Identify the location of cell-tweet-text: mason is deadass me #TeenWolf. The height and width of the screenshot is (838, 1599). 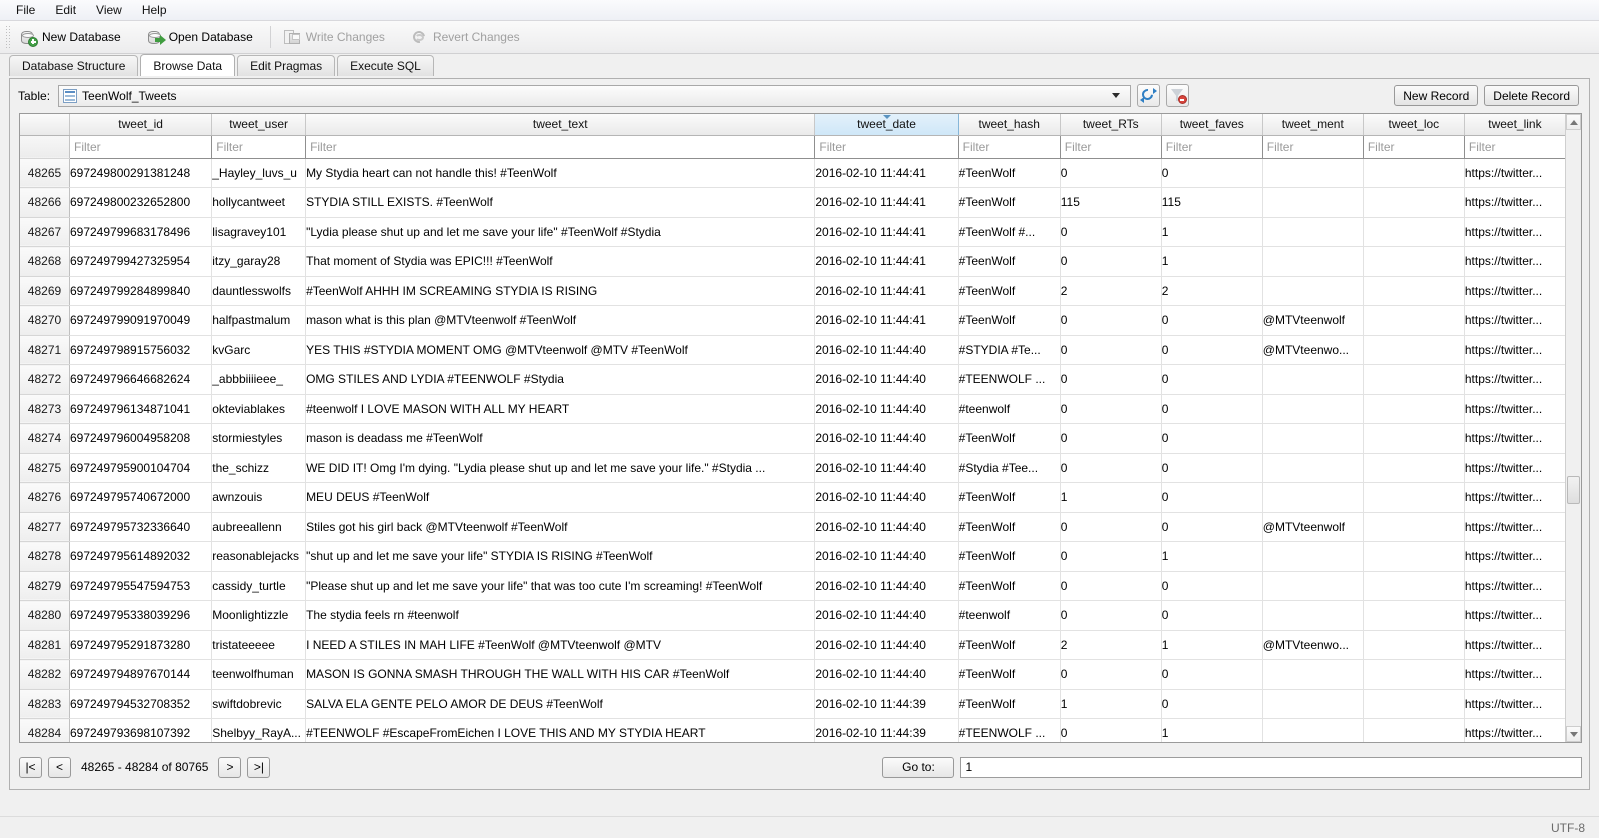
(560, 438).